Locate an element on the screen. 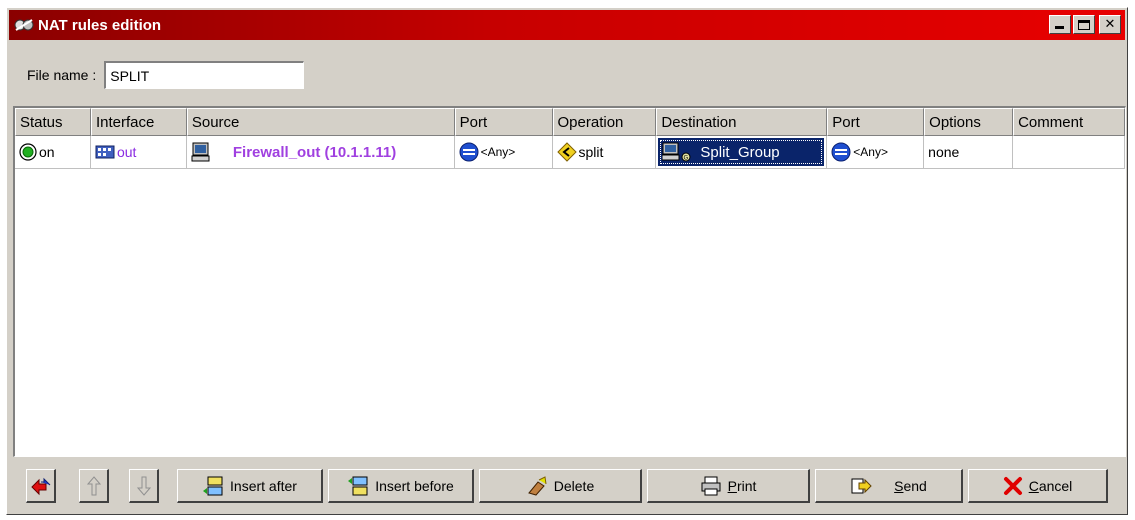 The width and height of the screenshot is (1135, 520). cell-operation: split is located at coordinates (605, 152).